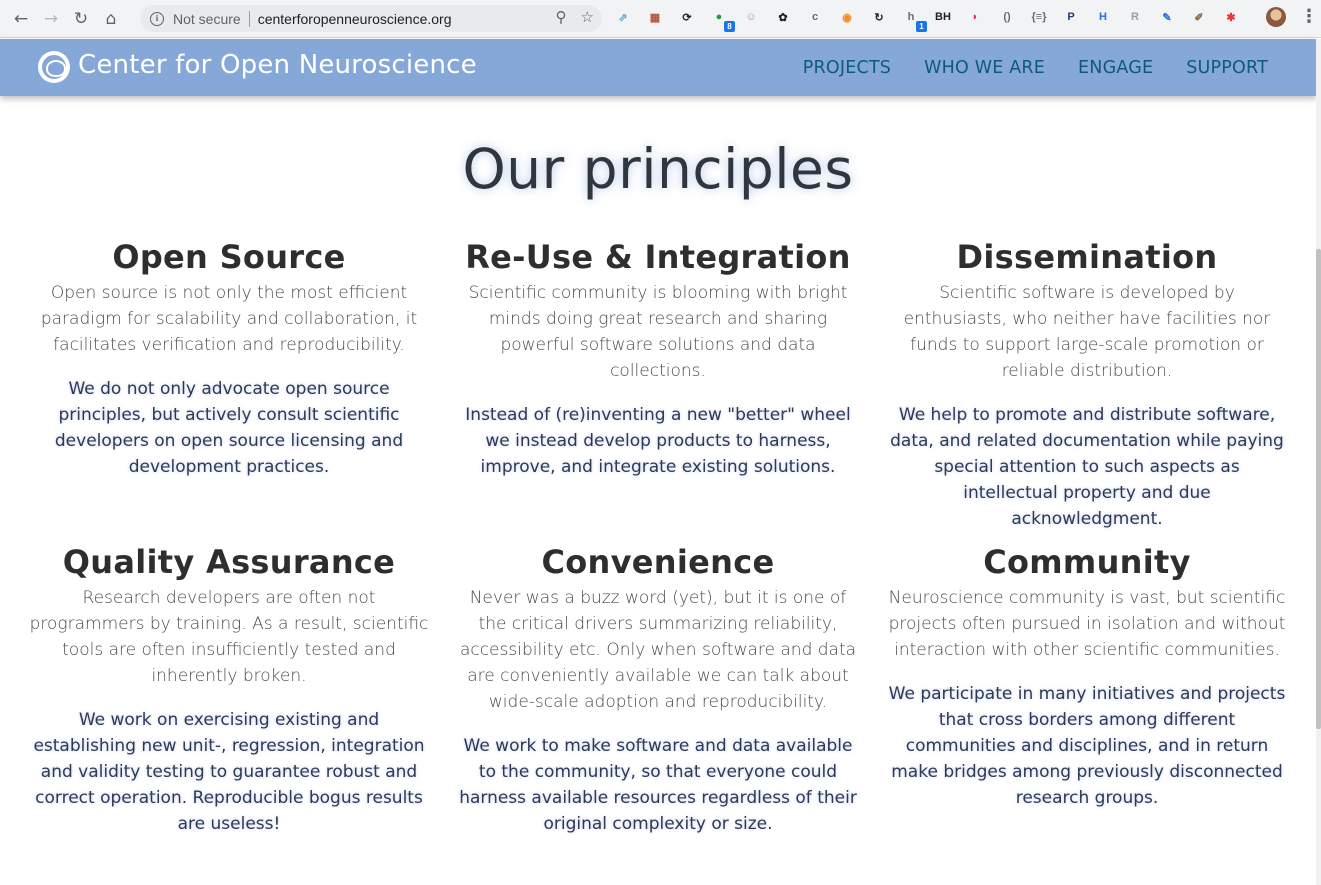  I want to click on clipboard-icon: ✐, so click(1199, 17).